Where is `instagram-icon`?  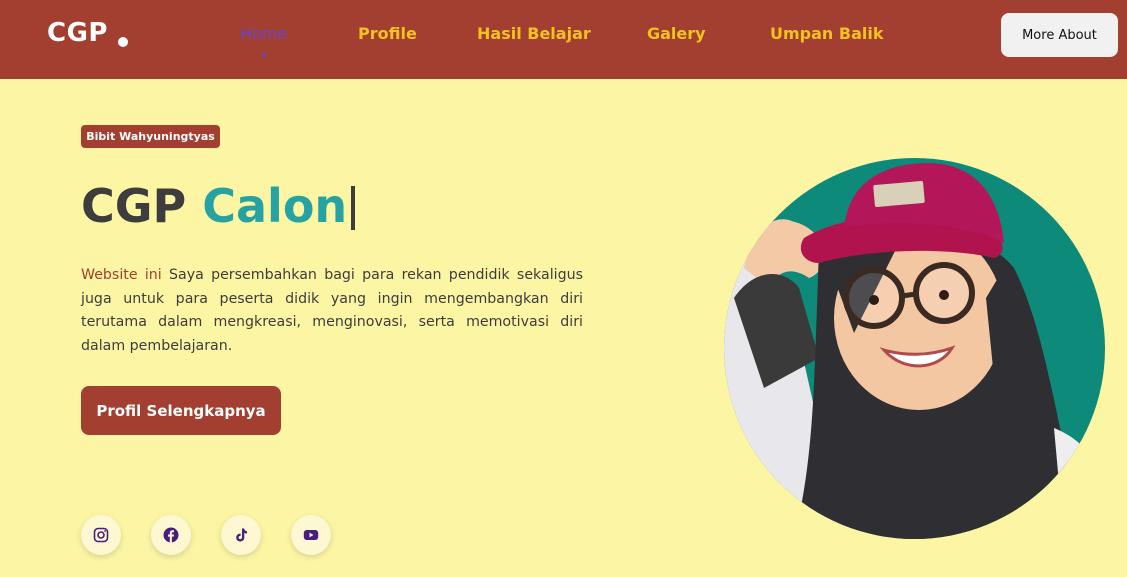 instagram-icon is located at coordinates (101, 535).